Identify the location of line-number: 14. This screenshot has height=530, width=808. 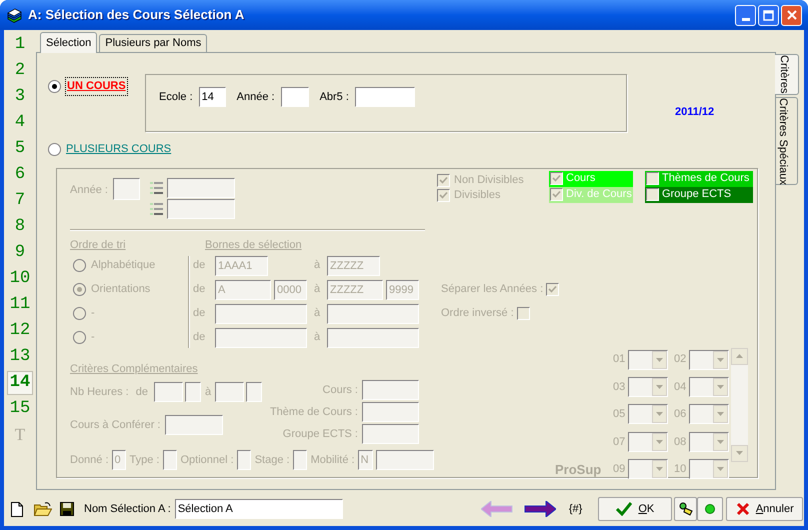
(20, 383).